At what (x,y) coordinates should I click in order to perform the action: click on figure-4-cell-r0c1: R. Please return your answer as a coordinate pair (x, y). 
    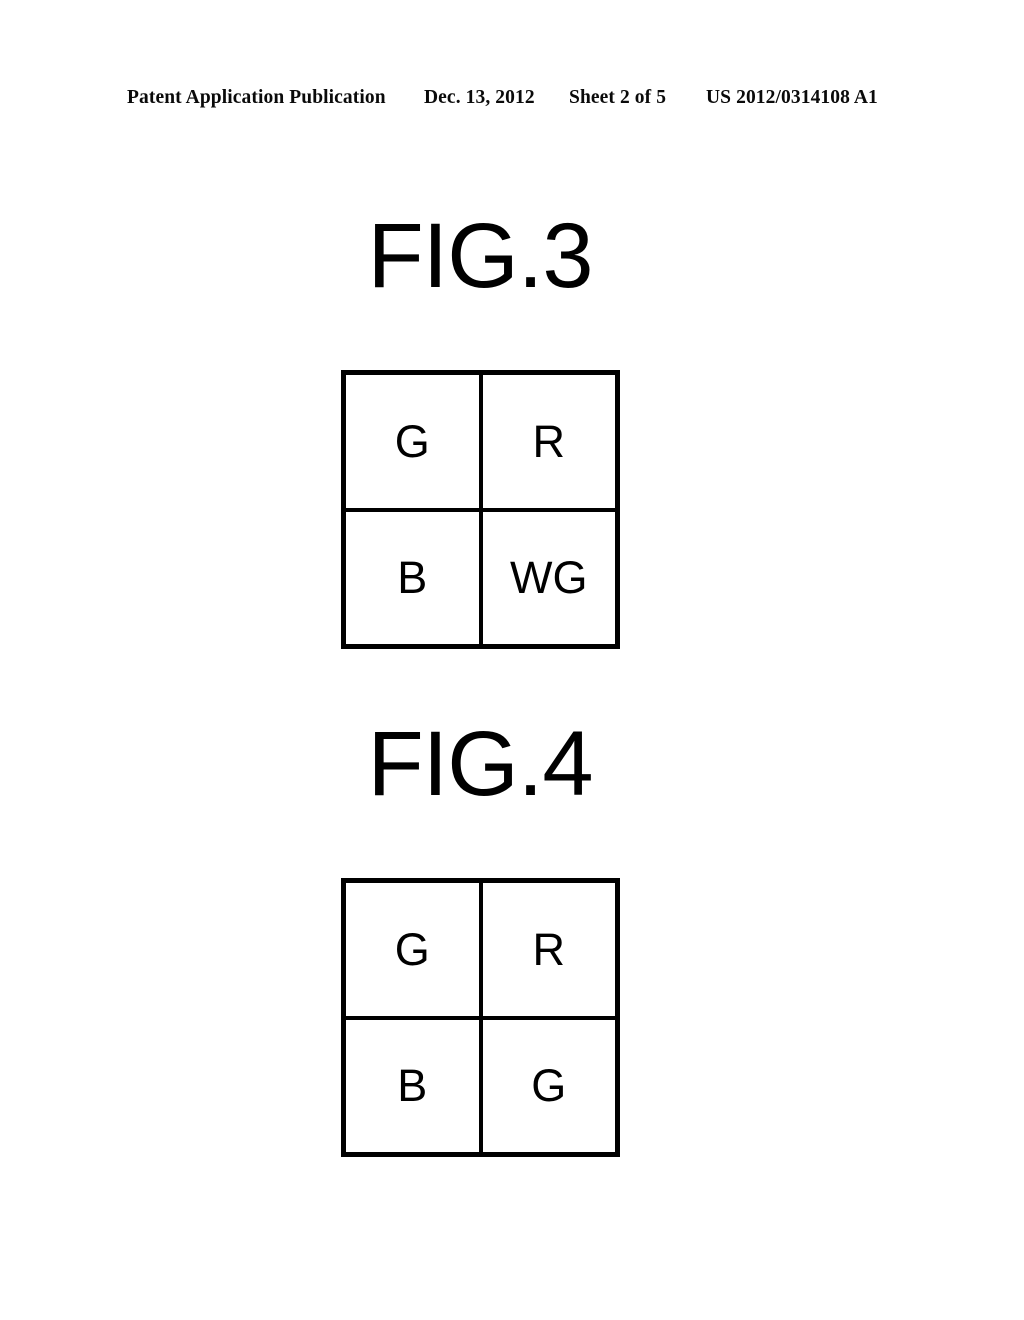
    Looking at the image, I should click on (547, 950).